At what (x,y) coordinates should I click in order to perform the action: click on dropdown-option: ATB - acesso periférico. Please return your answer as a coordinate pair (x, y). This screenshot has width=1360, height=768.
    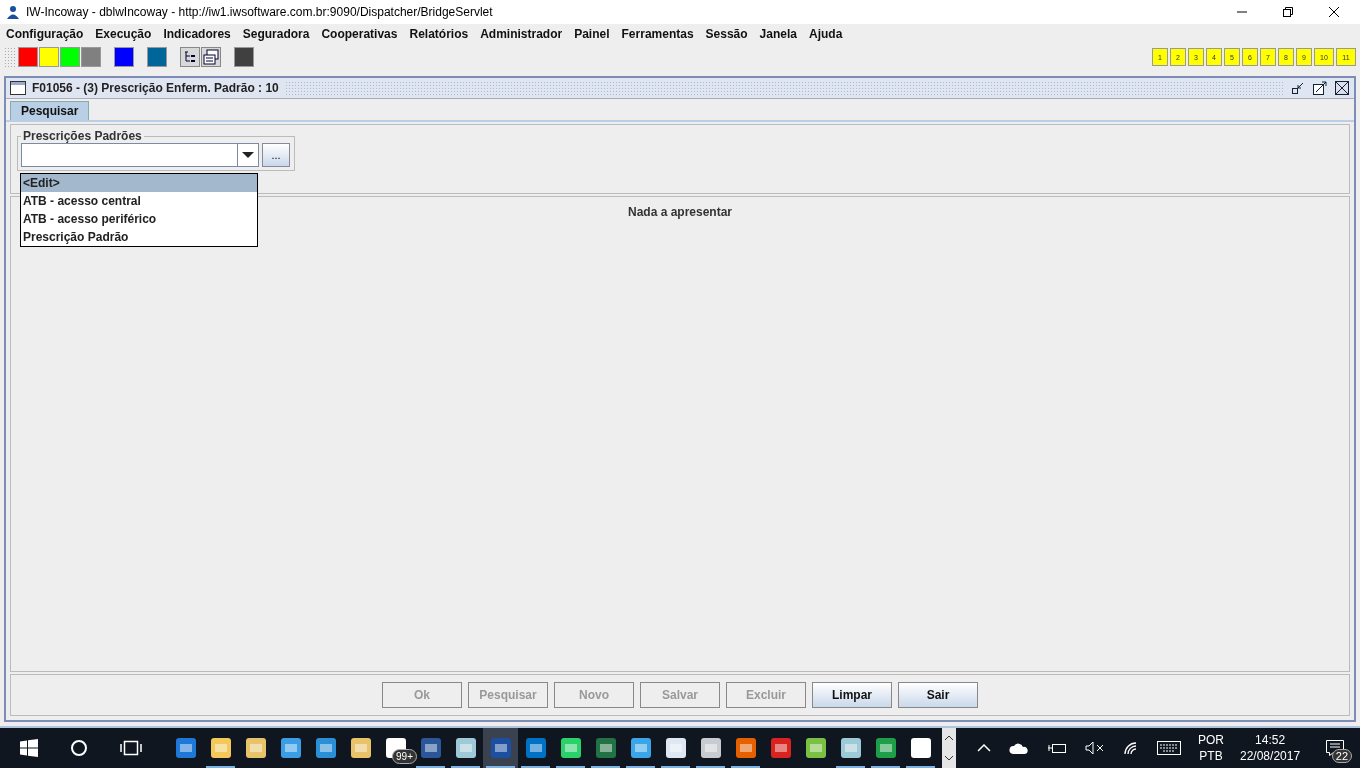
    Looking at the image, I should click on (139, 219).